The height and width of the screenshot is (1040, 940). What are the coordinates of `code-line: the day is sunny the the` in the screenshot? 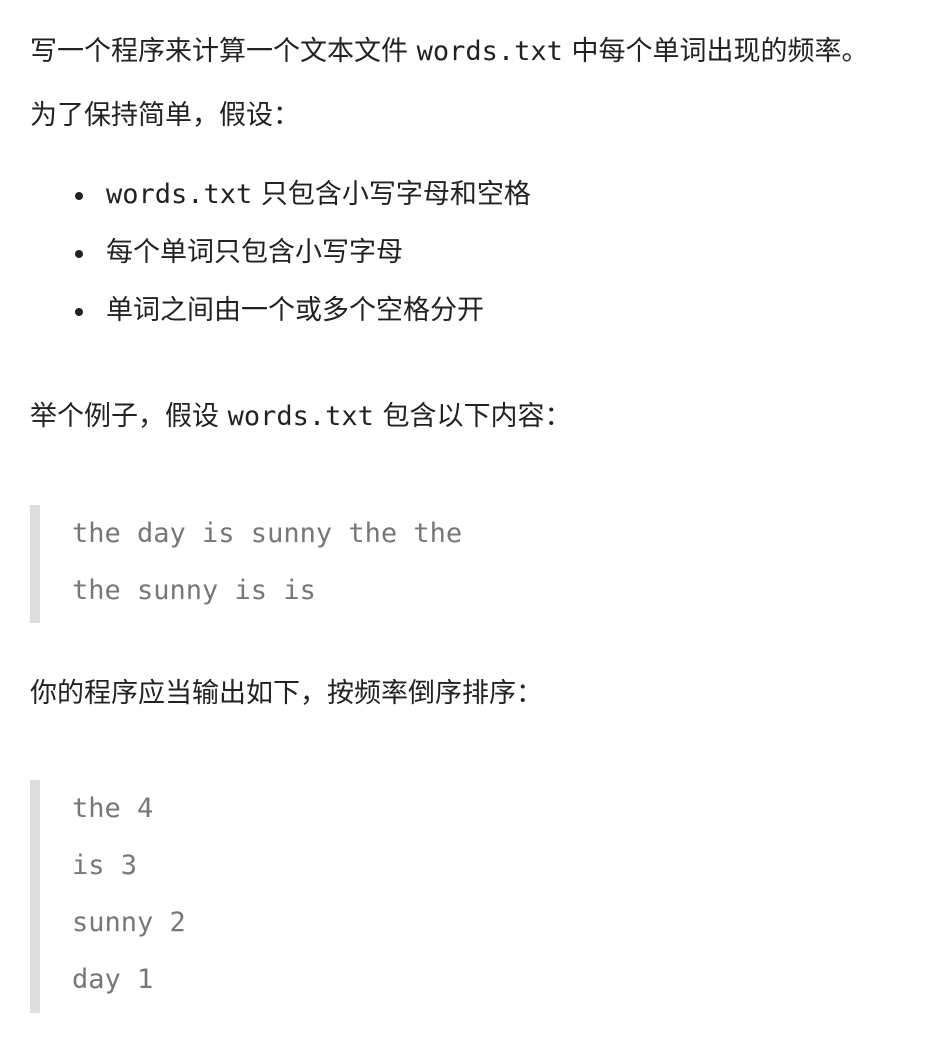 It's located at (267, 533).